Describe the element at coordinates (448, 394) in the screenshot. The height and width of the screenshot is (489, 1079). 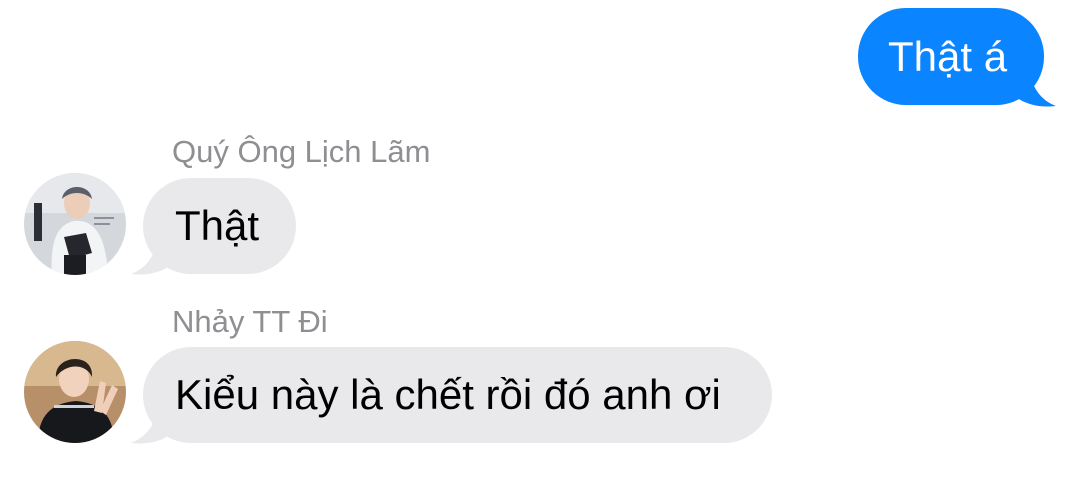
I see `incoming-message-text: Kiểu này là chết rồi đó anh ơi` at that location.